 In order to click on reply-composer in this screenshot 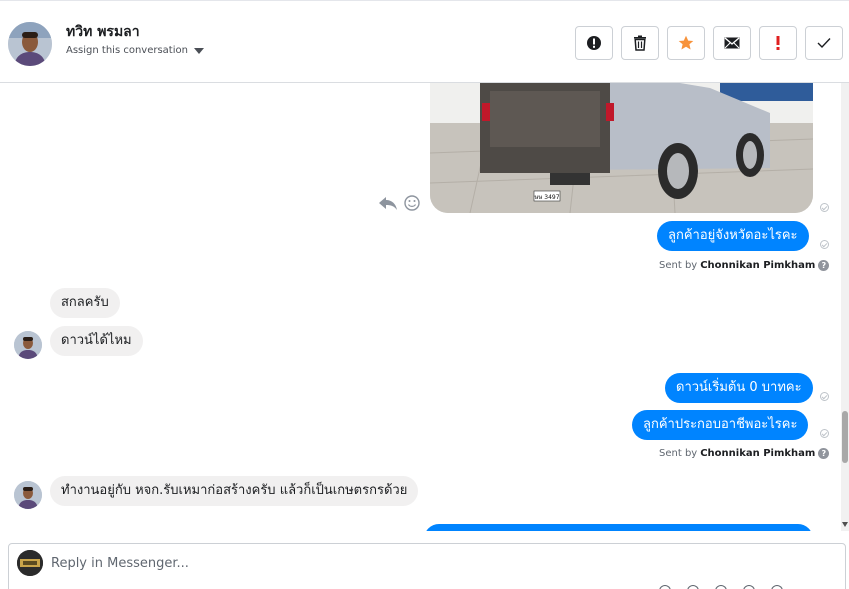, I will do `click(427, 566)`.